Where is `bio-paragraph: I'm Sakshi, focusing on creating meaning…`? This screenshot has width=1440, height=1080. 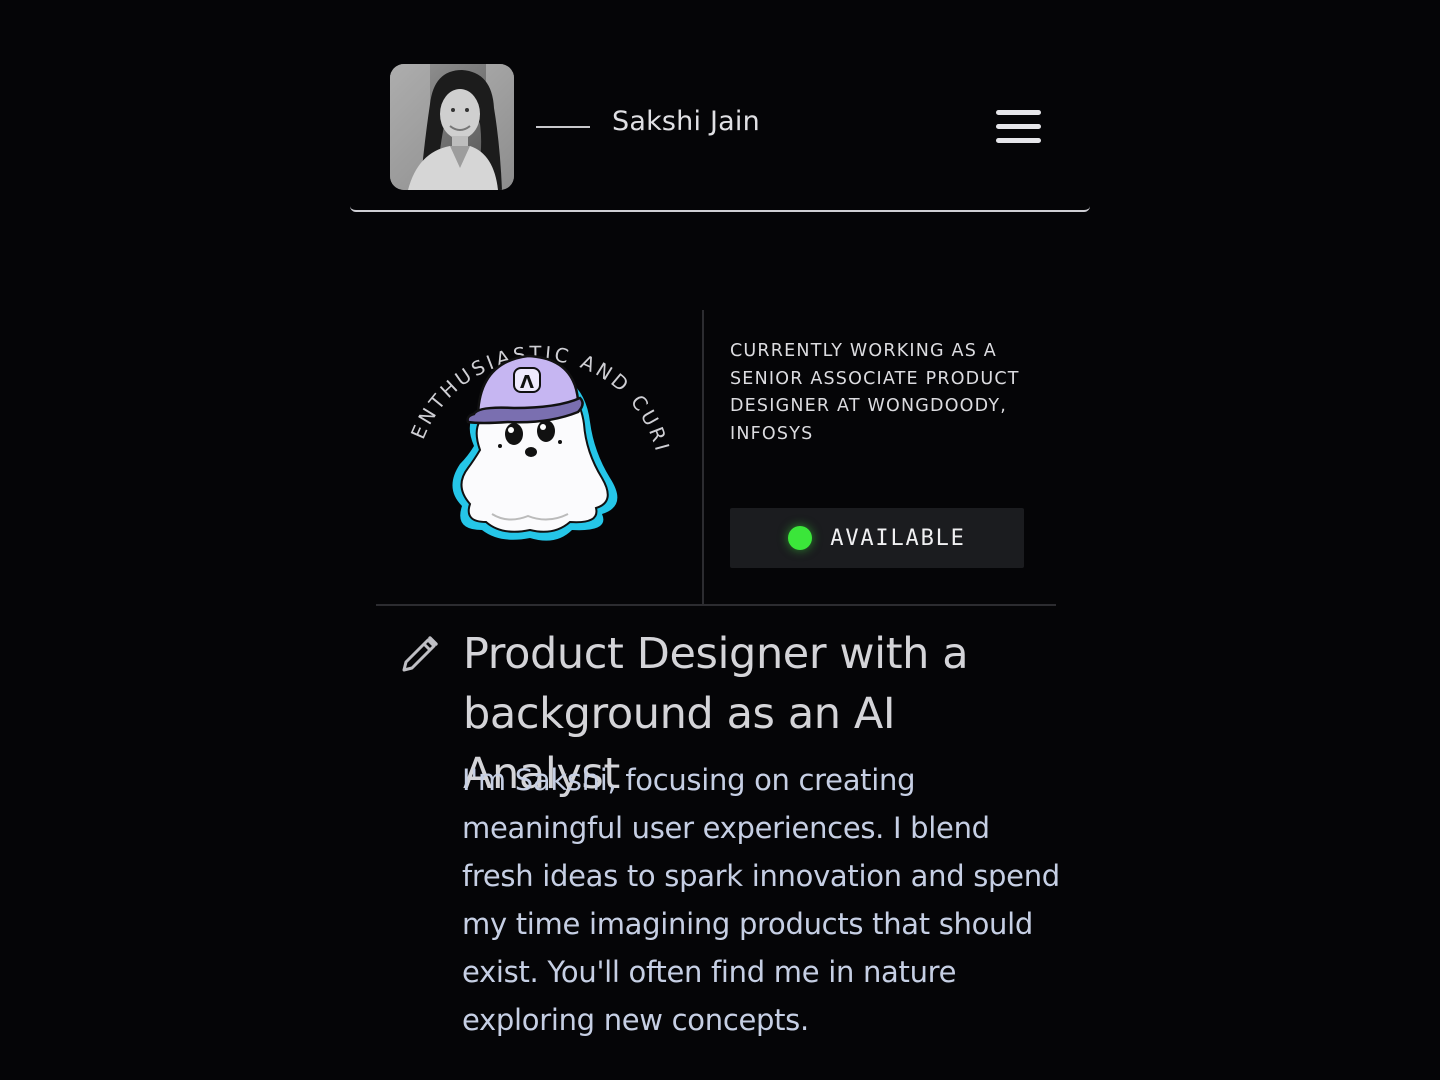
bio-paragraph: I'm Sakshi, focusing on creating meaning… is located at coordinates (761, 900).